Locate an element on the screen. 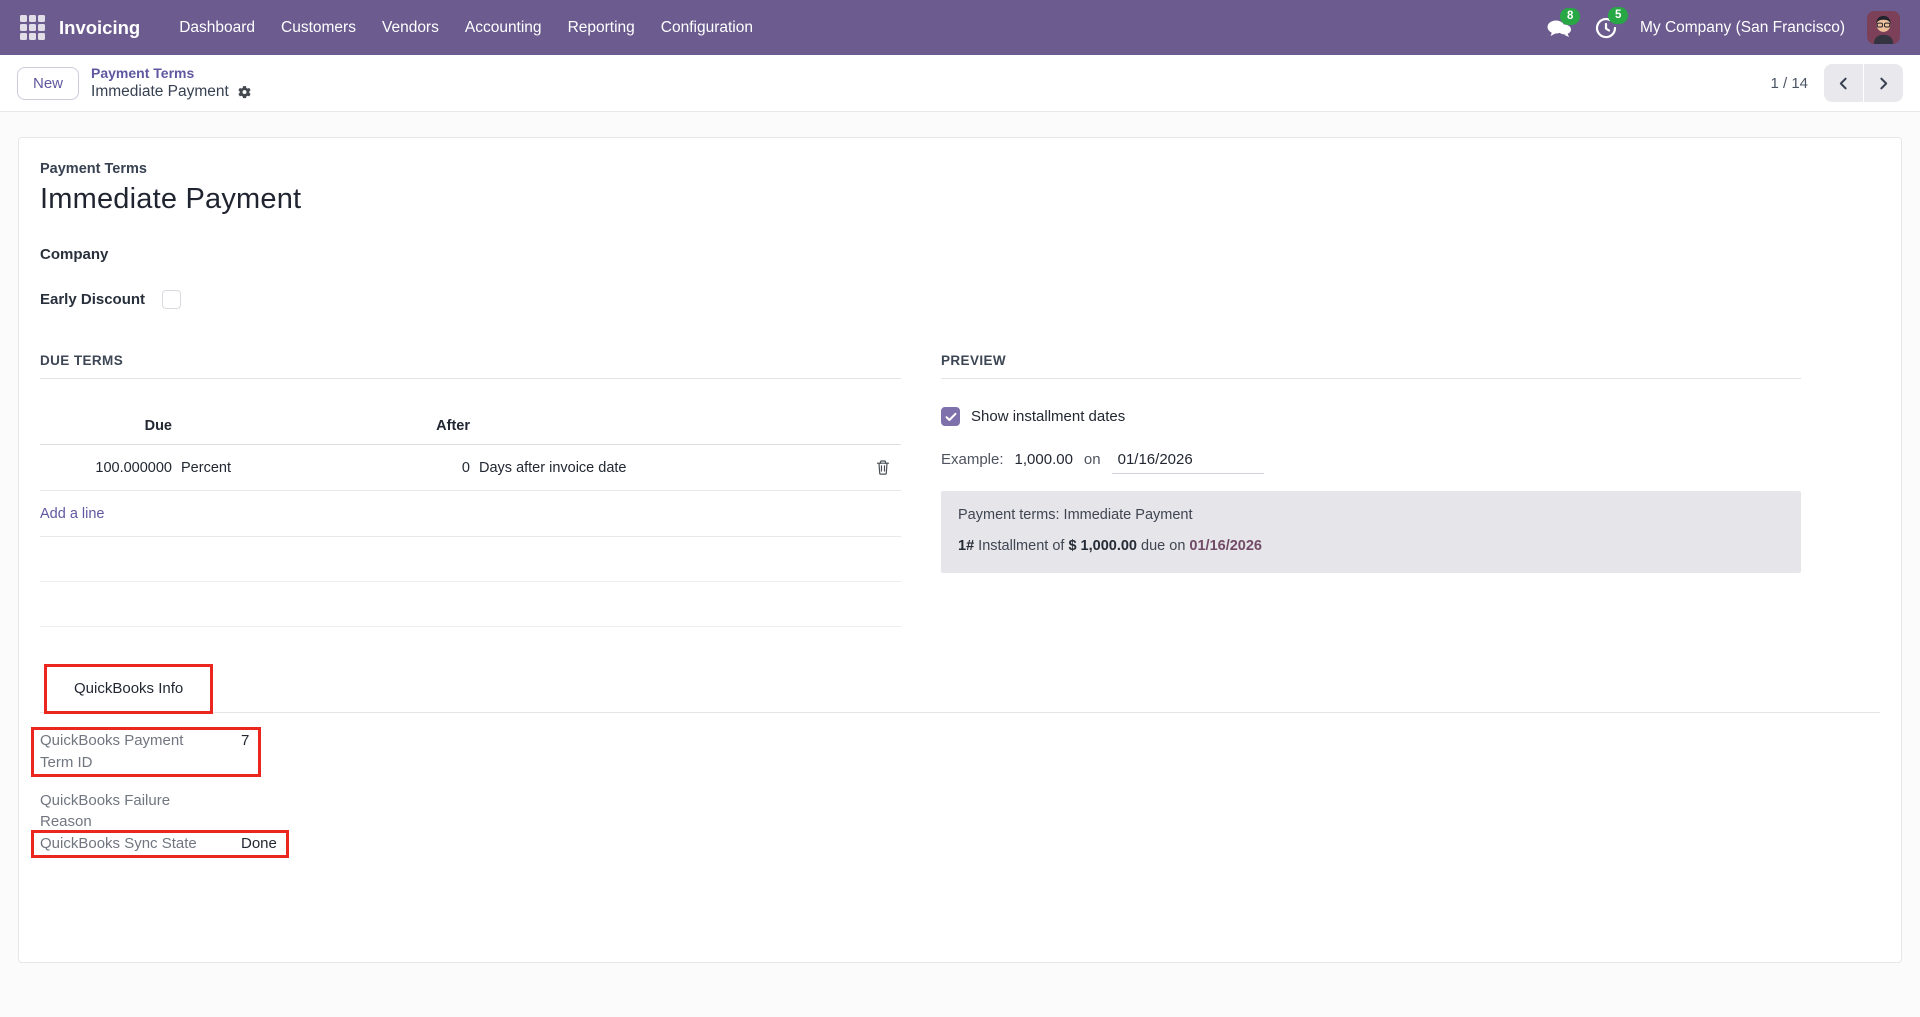  activities-button: 5 is located at coordinates (1611, 23).